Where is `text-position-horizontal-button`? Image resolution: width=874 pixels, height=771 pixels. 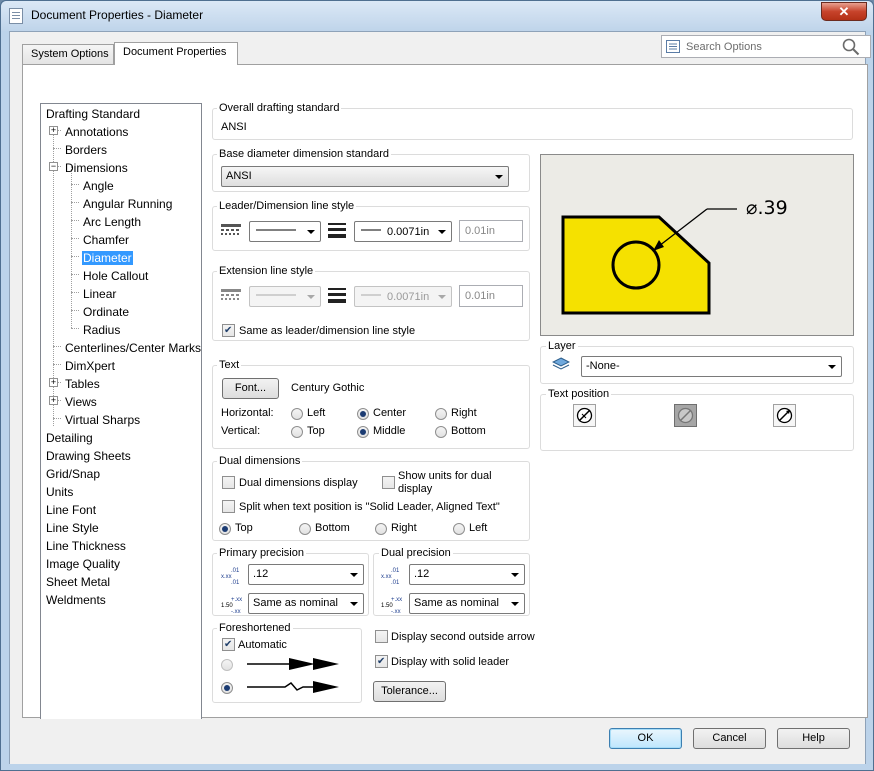 text-position-horizontal-button is located at coordinates (584, 415).